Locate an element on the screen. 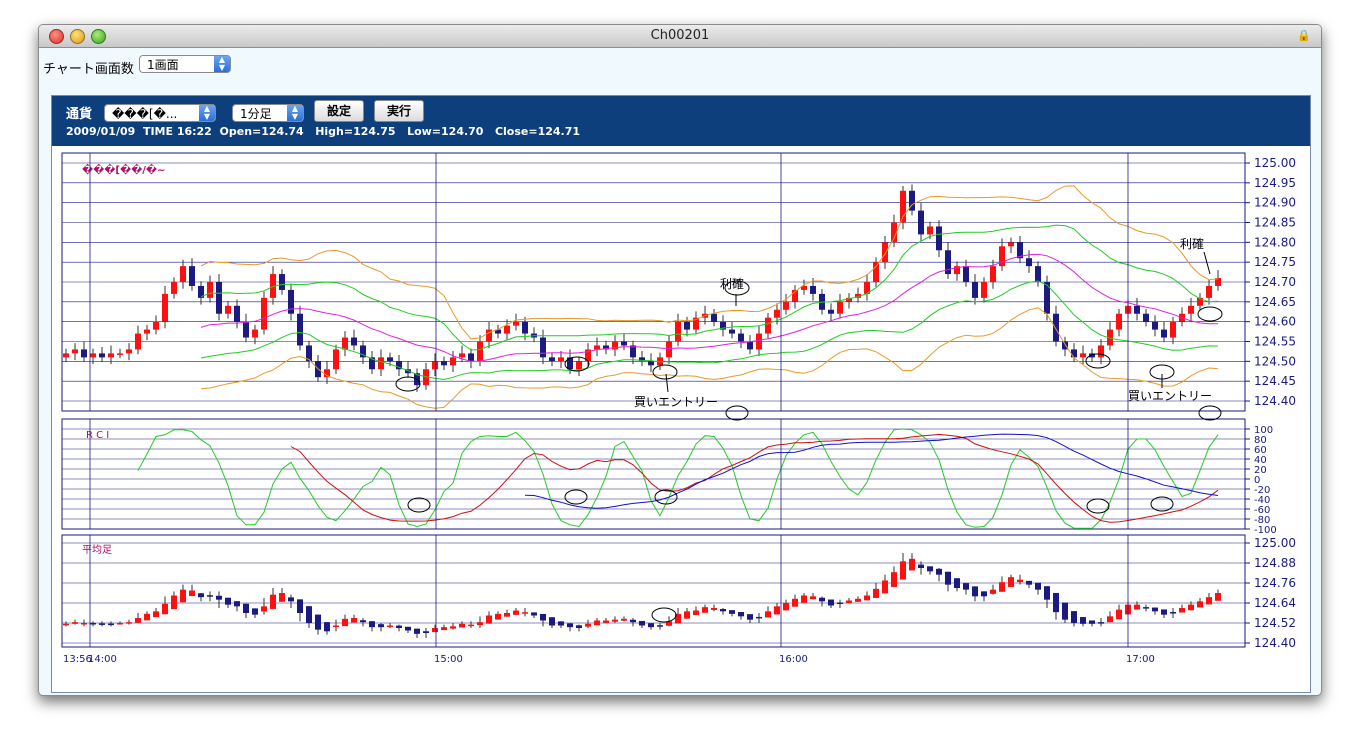  price-axis-tick-label: 124.80 is located at coordinates (1275, 242).